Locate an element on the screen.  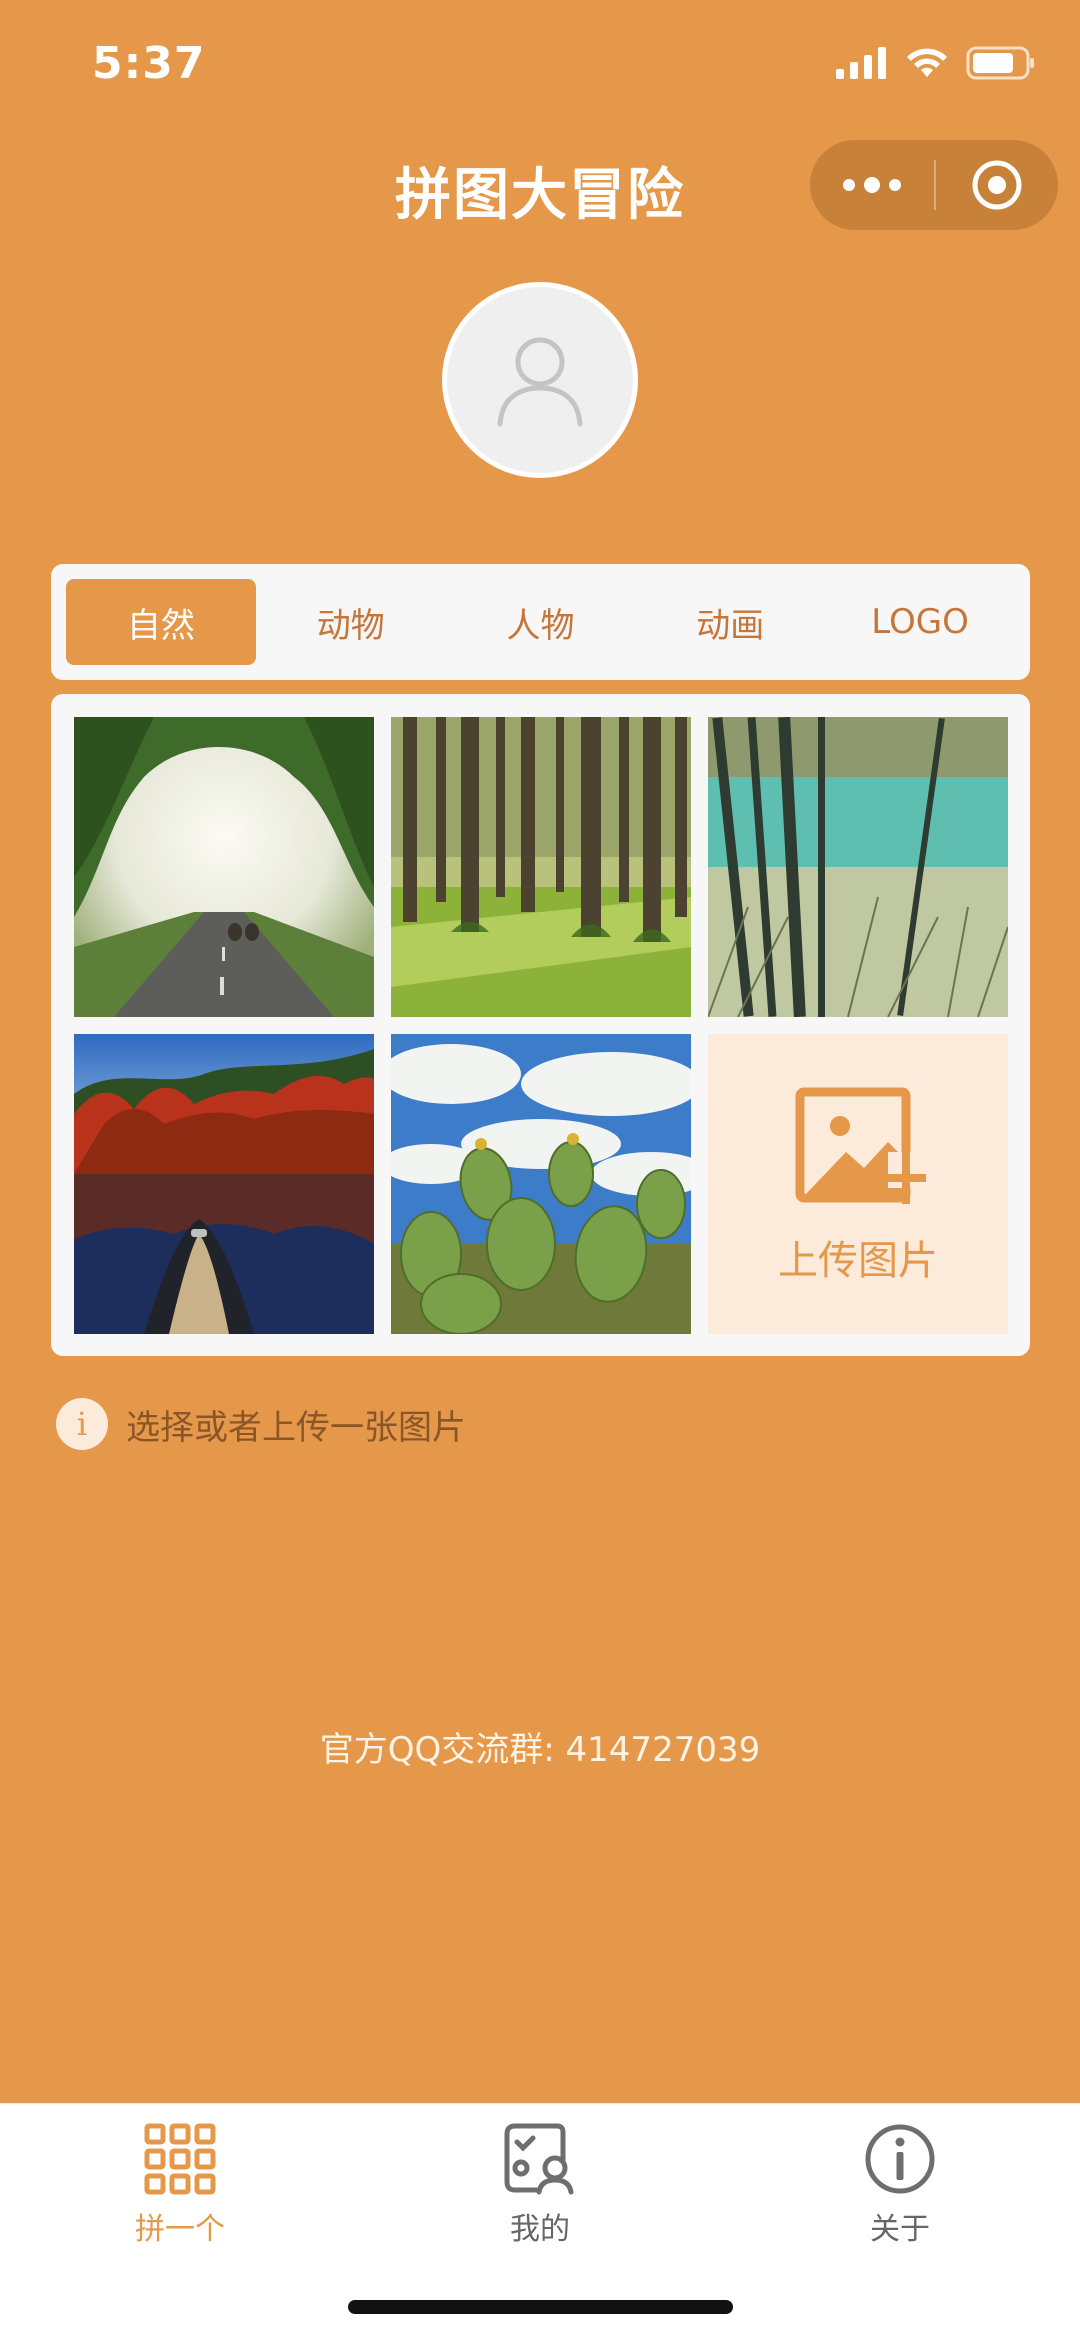
cactus-sky-photo is located at coordinates (541, 1184).